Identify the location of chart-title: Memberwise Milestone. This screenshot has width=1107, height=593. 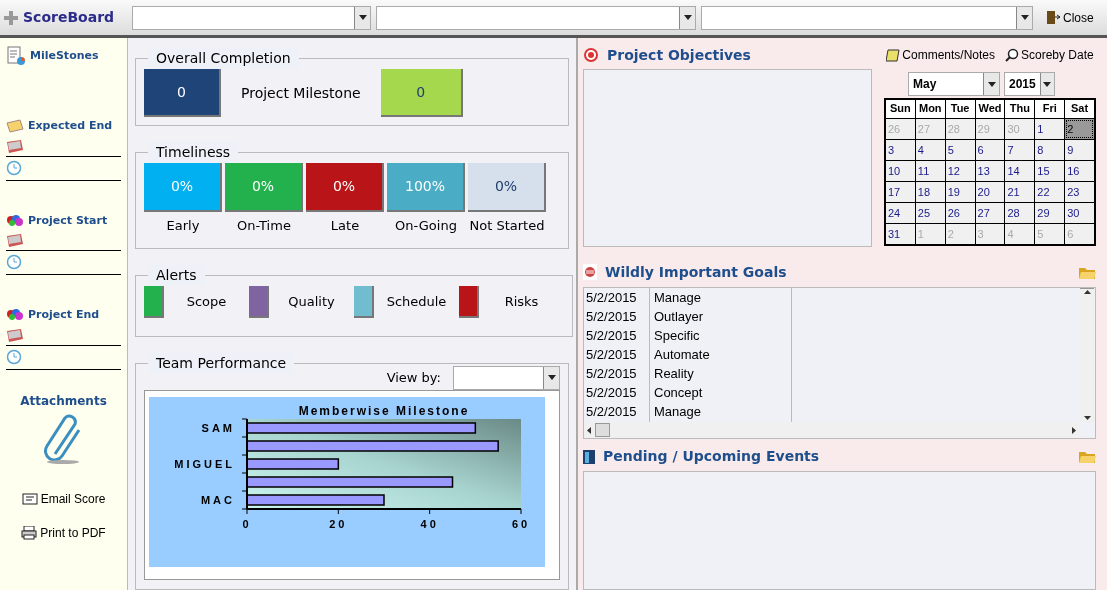
(384, 410).